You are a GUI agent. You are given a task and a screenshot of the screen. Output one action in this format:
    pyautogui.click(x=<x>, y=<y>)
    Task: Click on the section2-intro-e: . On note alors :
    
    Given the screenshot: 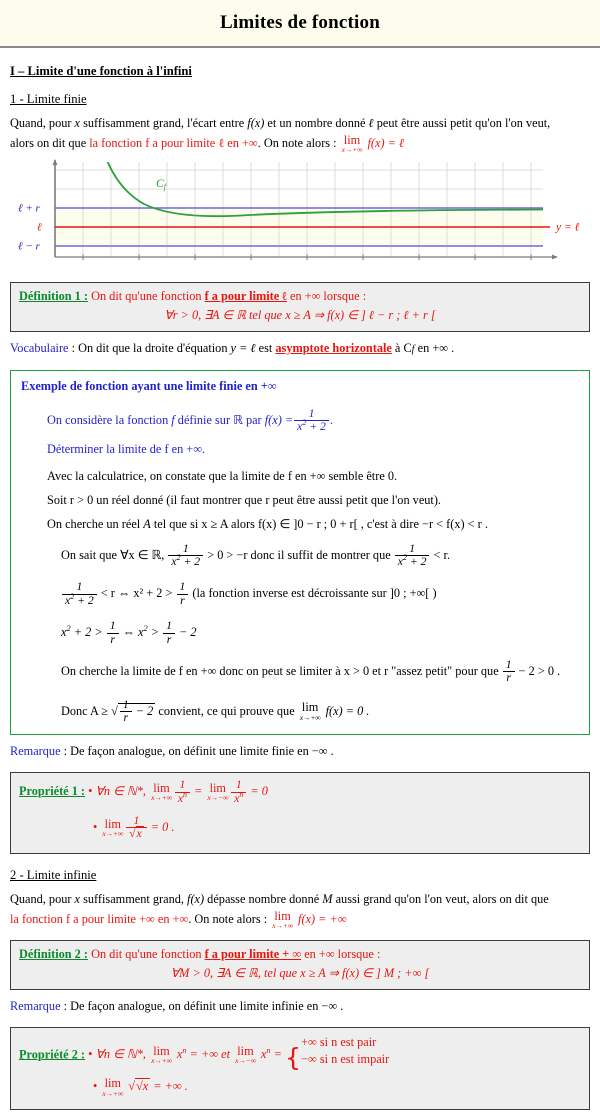 What is the action you would take?
    pyautogui.click(x=229, y=918)
    